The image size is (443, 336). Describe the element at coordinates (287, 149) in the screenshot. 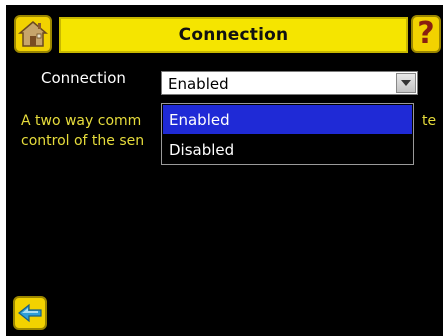

I see `dropdown-option-disabled: Disabled` at that location.